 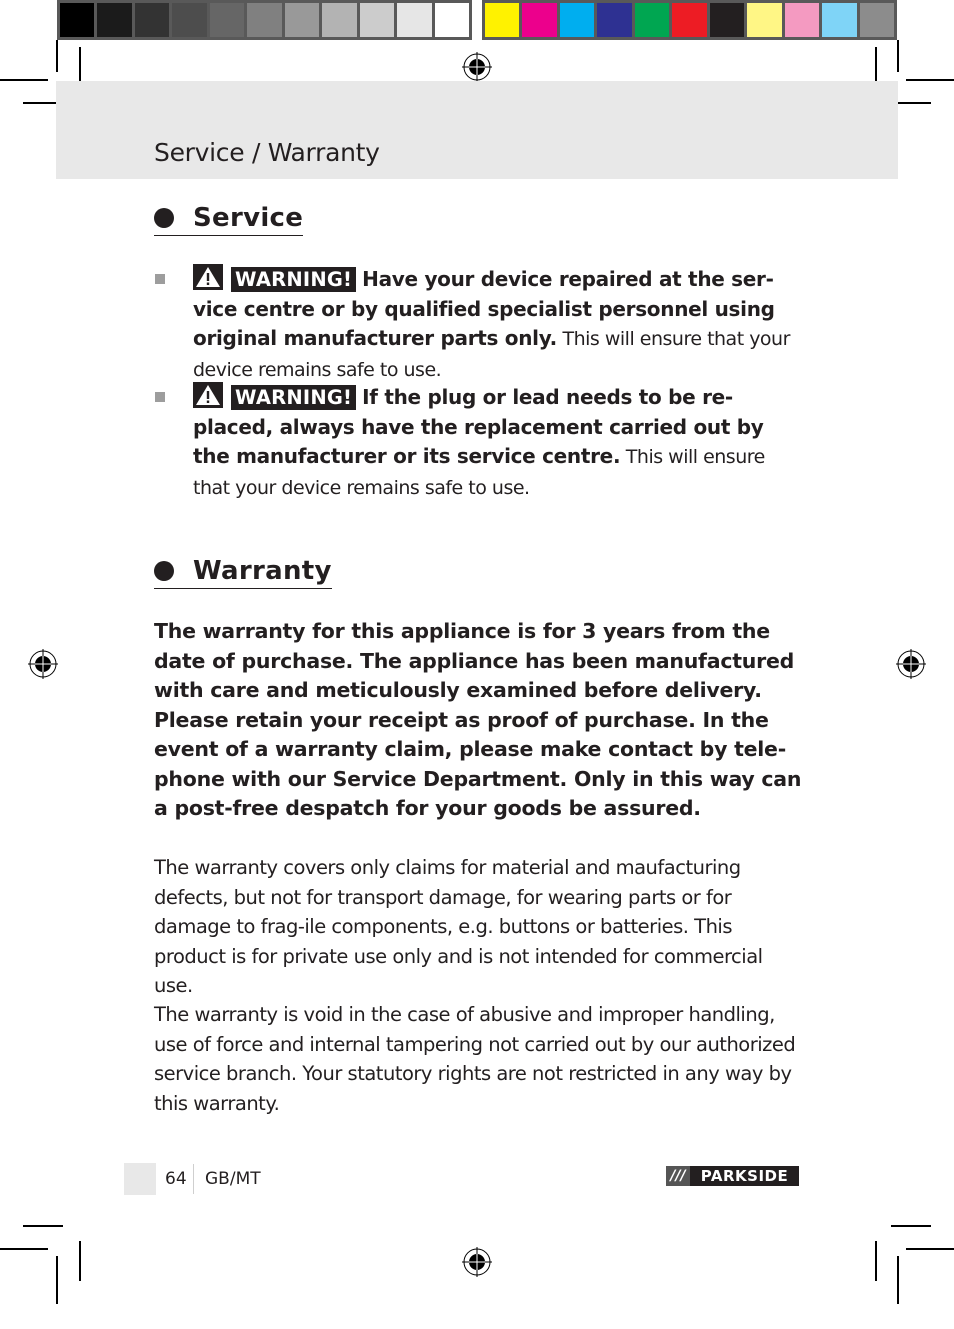 I want to click on process-color-bar, so click(x=689, y=20).